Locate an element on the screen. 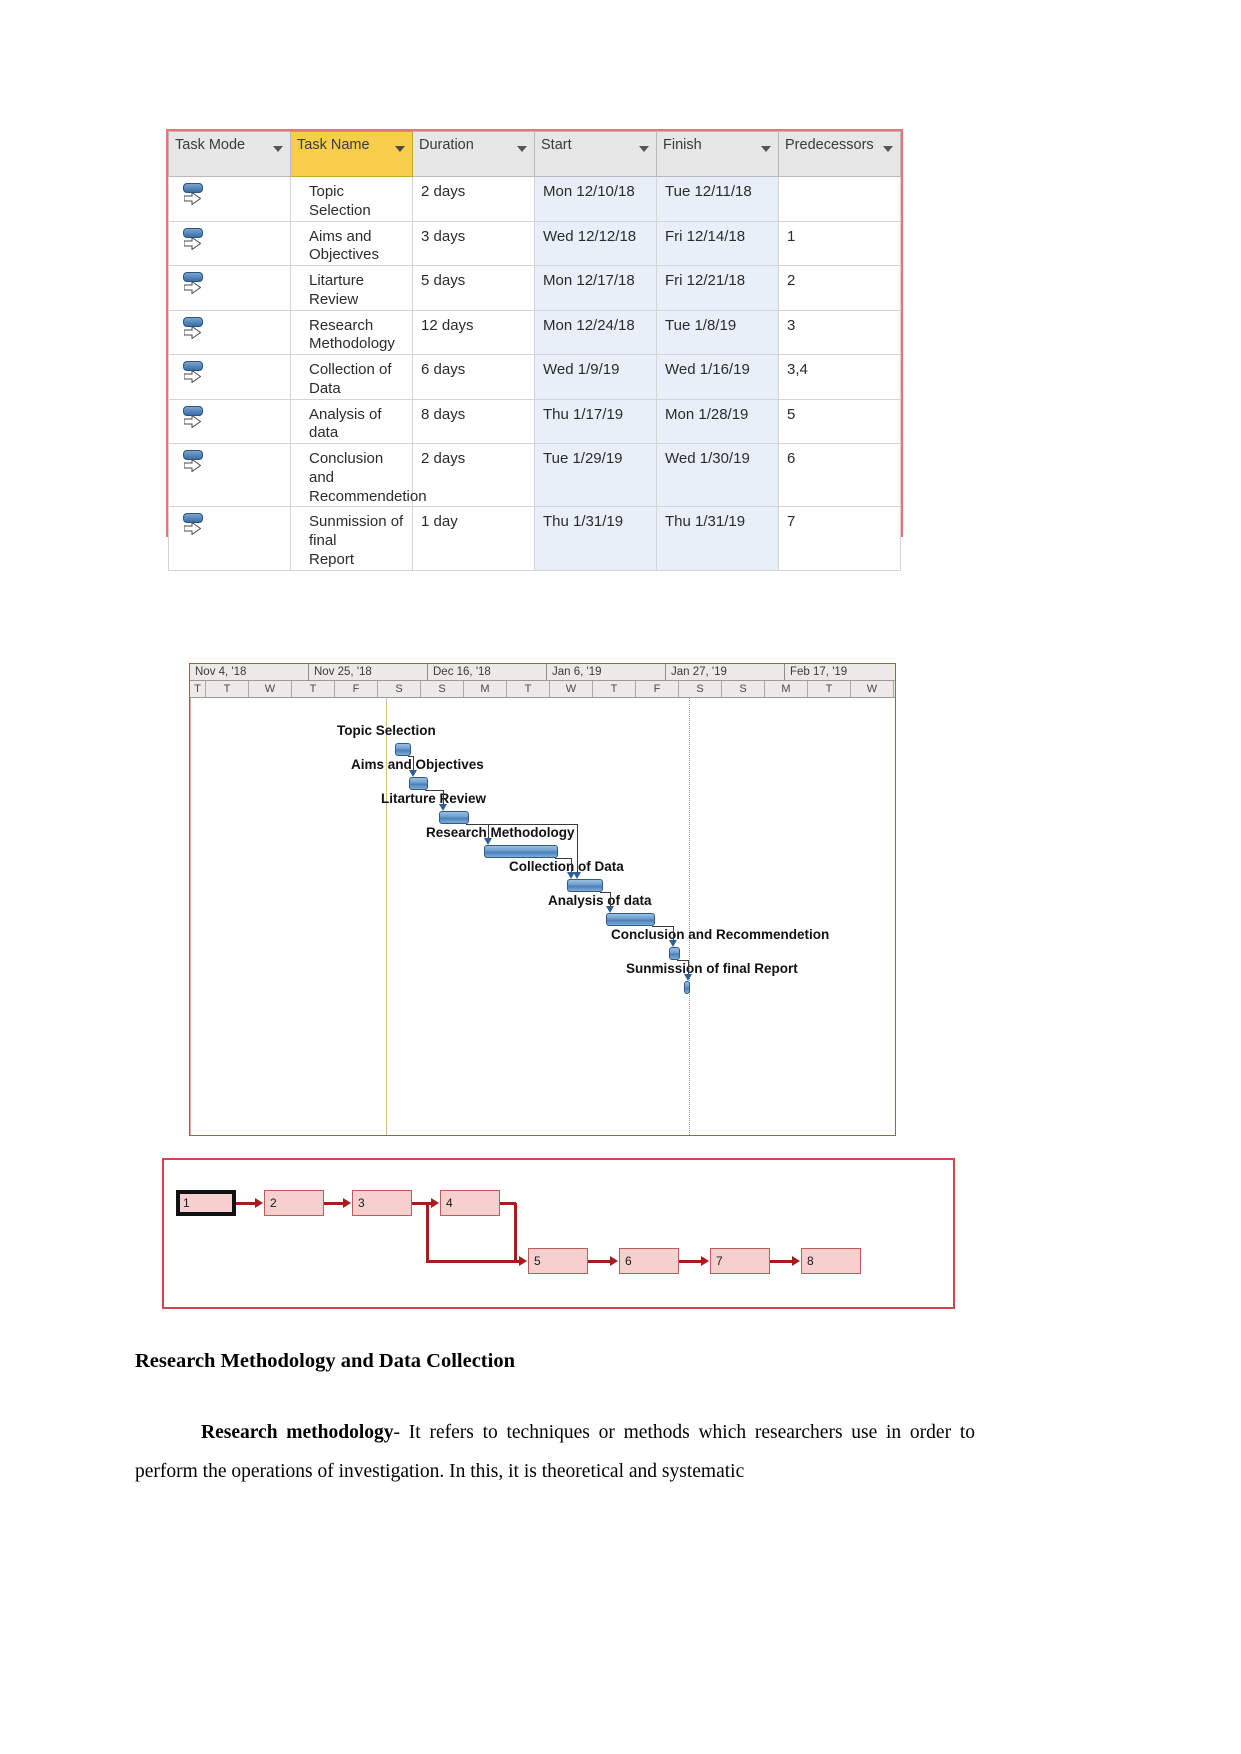 This screenshot has height=1754, width=1241. cell-start: Wed 12/12/18 is located at coordinates (595, 243).